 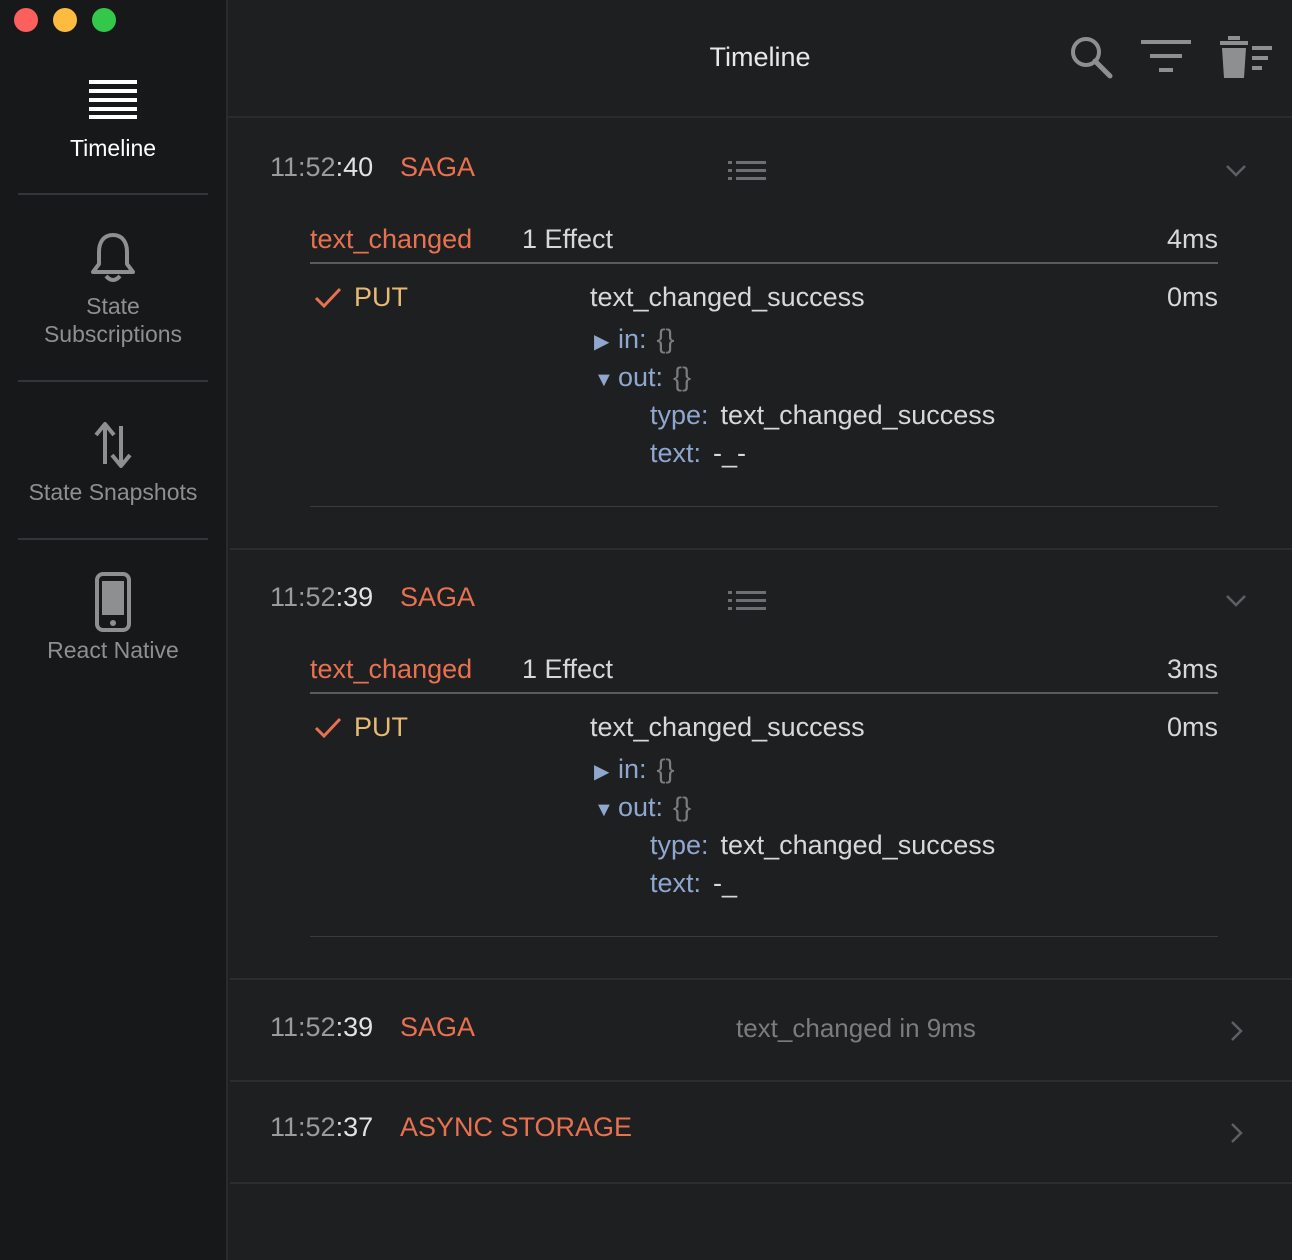 I want to click on sidebar-item-react-native: React Native, so click(x=113, y=618).